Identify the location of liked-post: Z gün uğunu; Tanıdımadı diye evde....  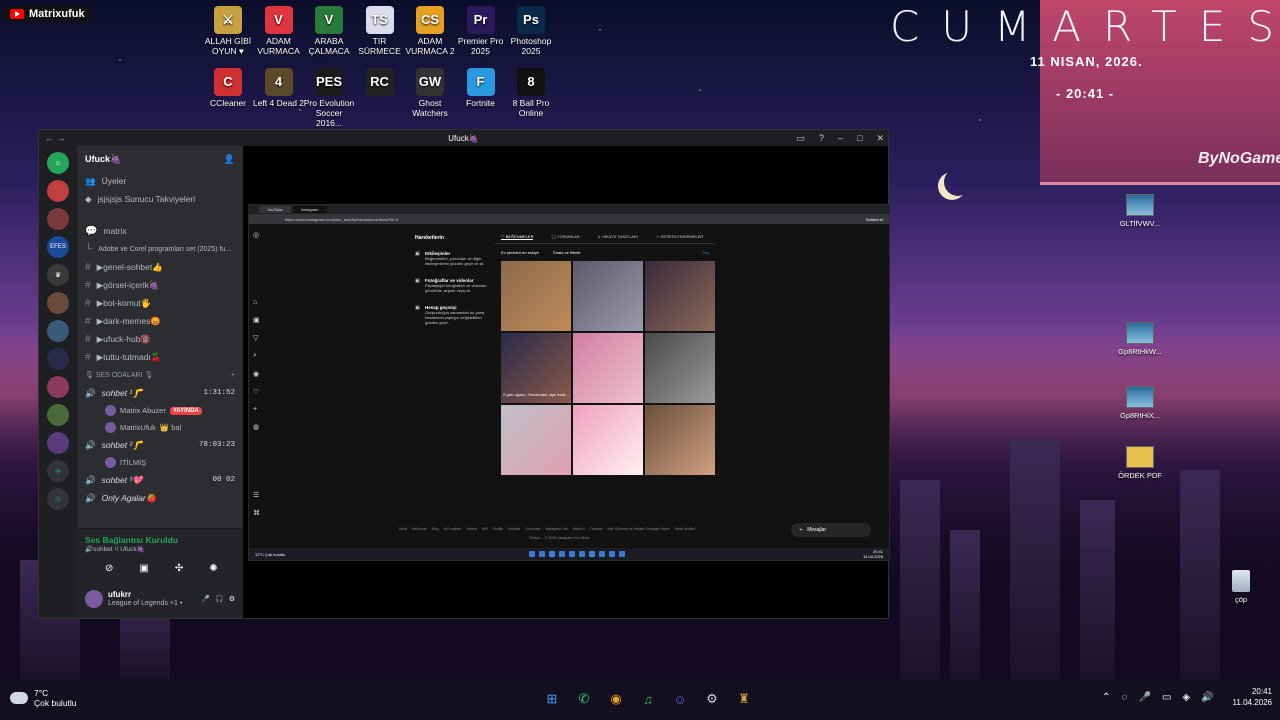
(536, 368).